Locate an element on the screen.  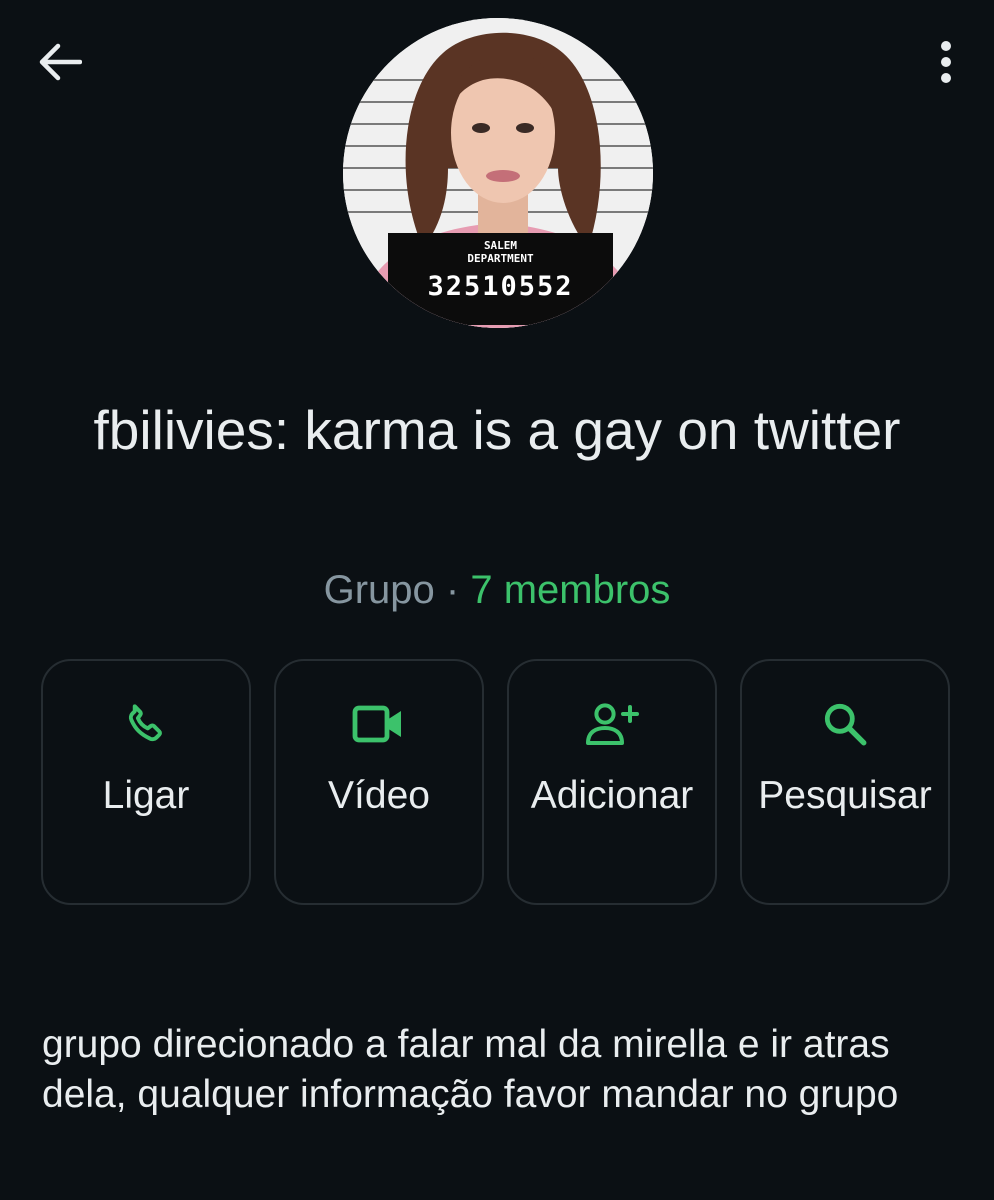
avatar-placard: SALEM DEPARTMENT 32510552 is located at coordinates (500, 272).